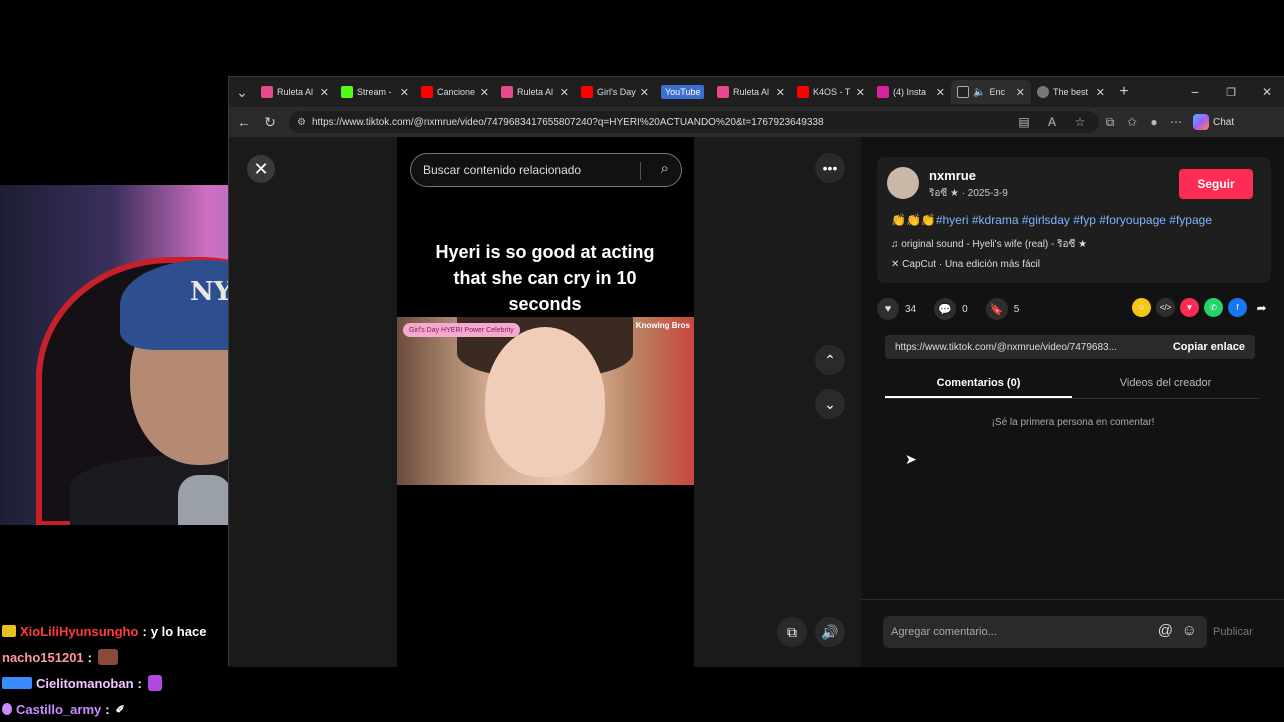  Describe the element at coordinates (830, 168) in the screenshot. I see `more-options-icon: •••` at that location.